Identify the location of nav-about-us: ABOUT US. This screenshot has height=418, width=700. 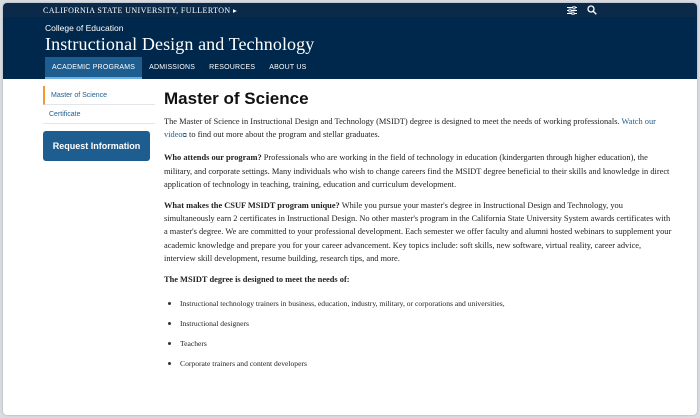
(287, 68).